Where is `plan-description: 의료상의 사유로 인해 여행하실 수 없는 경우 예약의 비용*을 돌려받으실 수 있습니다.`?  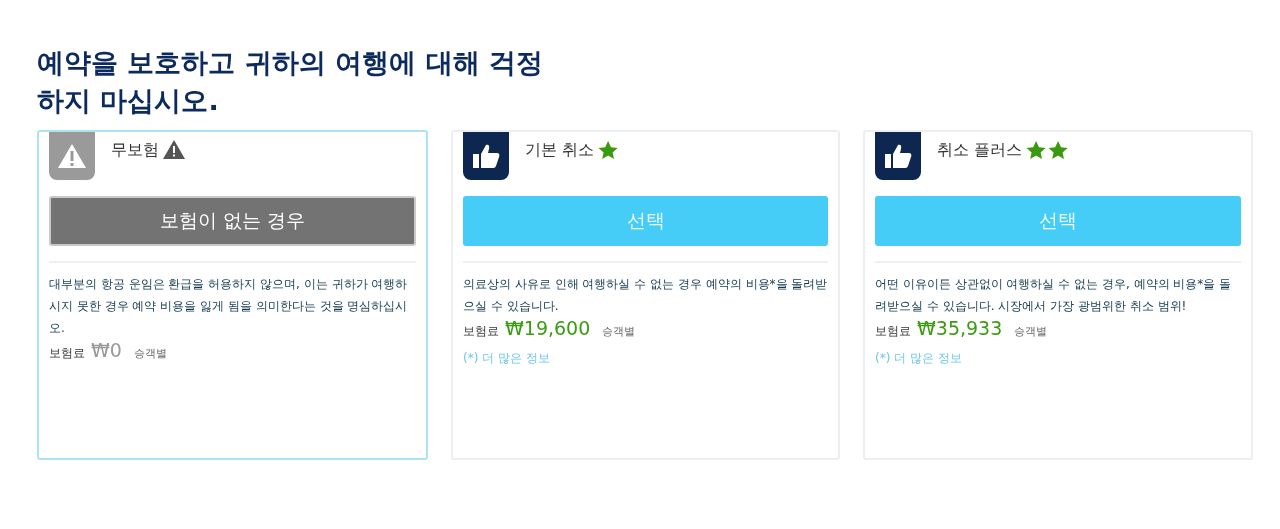
plan-description: 의료상의 사유로 인해 여행하실 수 없는 경우 예약의 비용*을 돌려받으실 수 있습니다. is located at coordinates (645, 295).